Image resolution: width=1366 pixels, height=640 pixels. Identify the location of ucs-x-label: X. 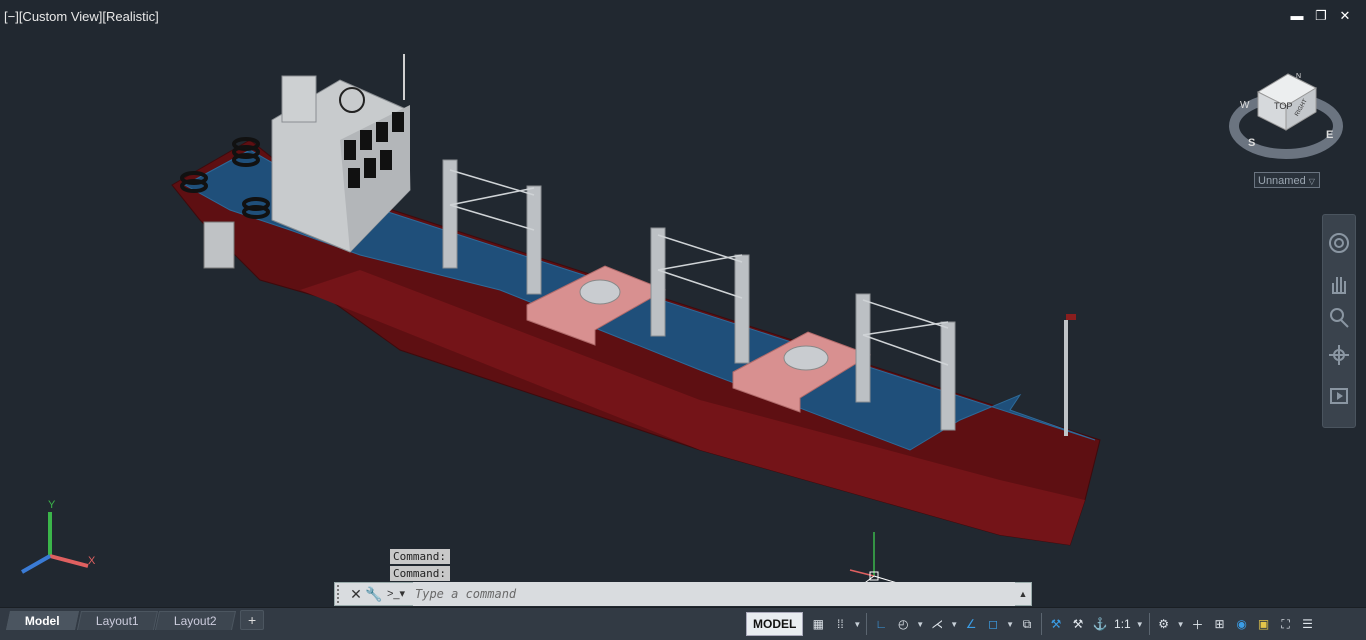
(92, 561).